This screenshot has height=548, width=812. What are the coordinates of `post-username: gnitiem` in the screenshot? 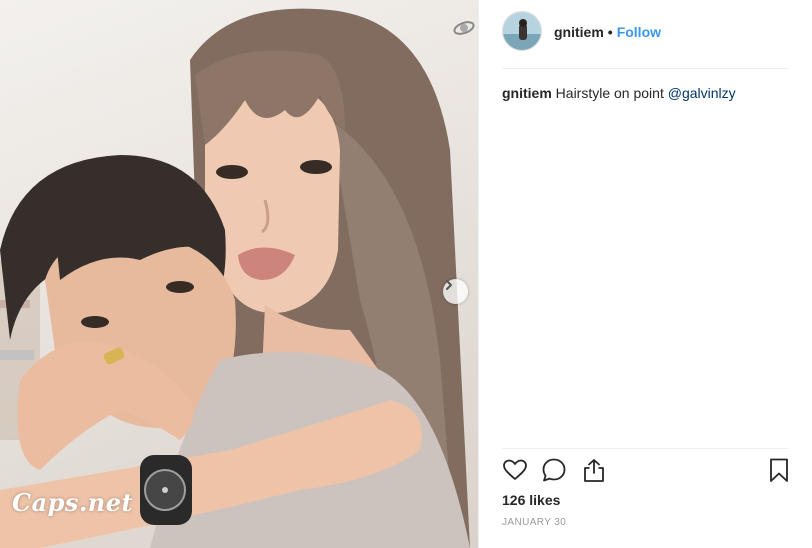 It's located at (579, 32).